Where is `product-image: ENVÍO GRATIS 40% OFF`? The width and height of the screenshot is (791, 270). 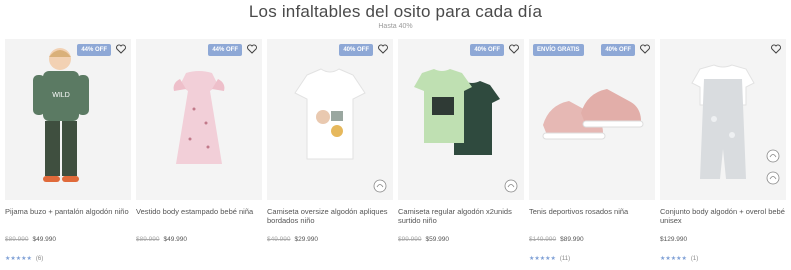 product-image: ENVÍO GRATIS 40% OFF is located at coordinates (592, 119).